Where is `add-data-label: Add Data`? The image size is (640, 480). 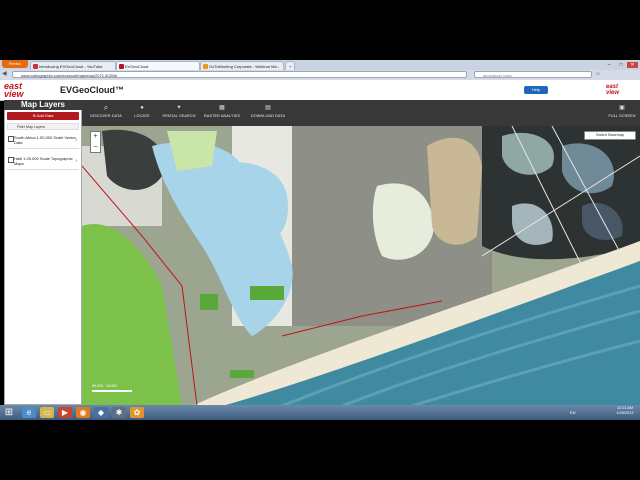 add-data-label: Add Data is located at coordinates (45, 115).